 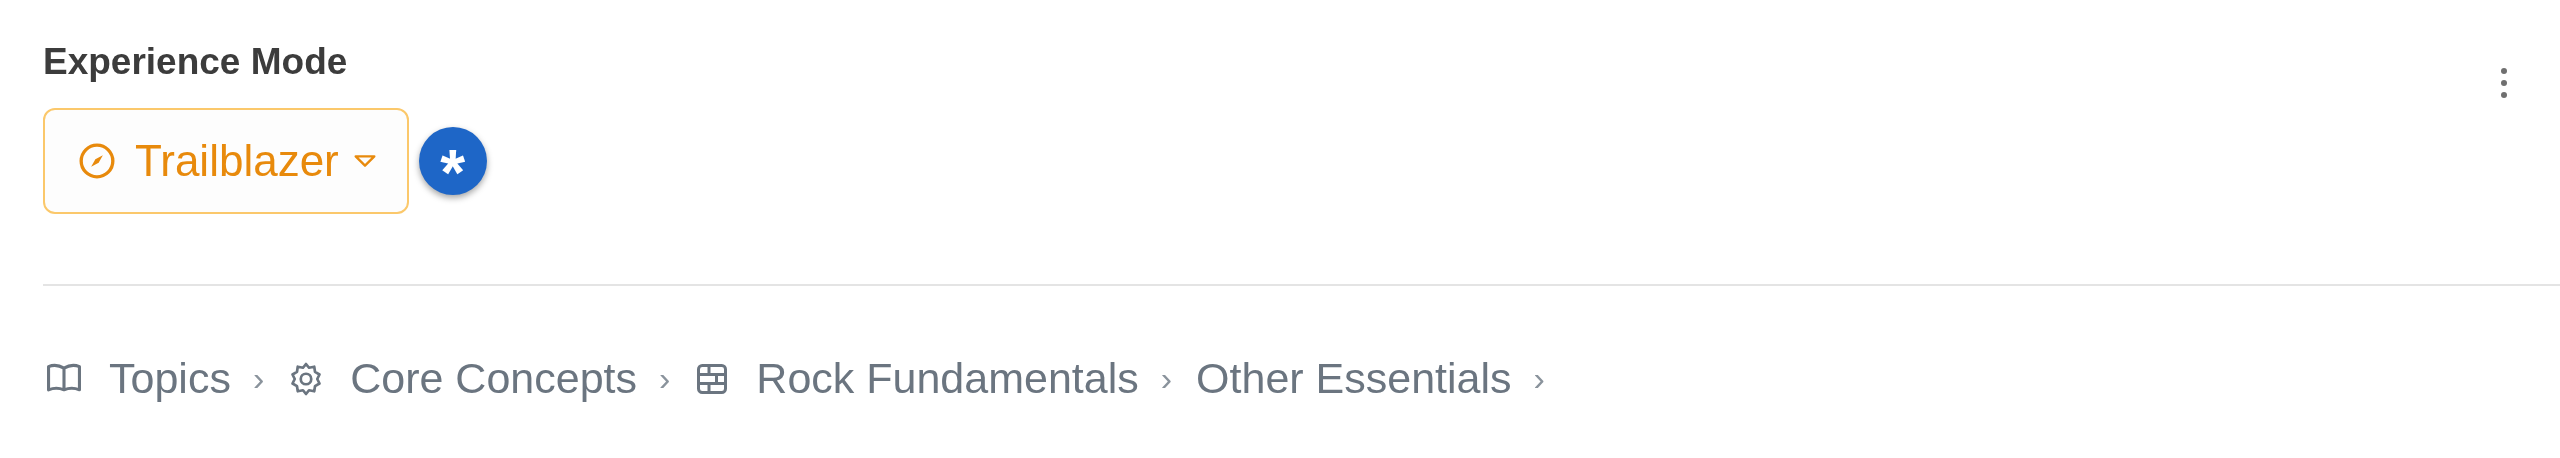 I want to click on breadcrumb-link: Core Concepts, so click(x=494, y=378).